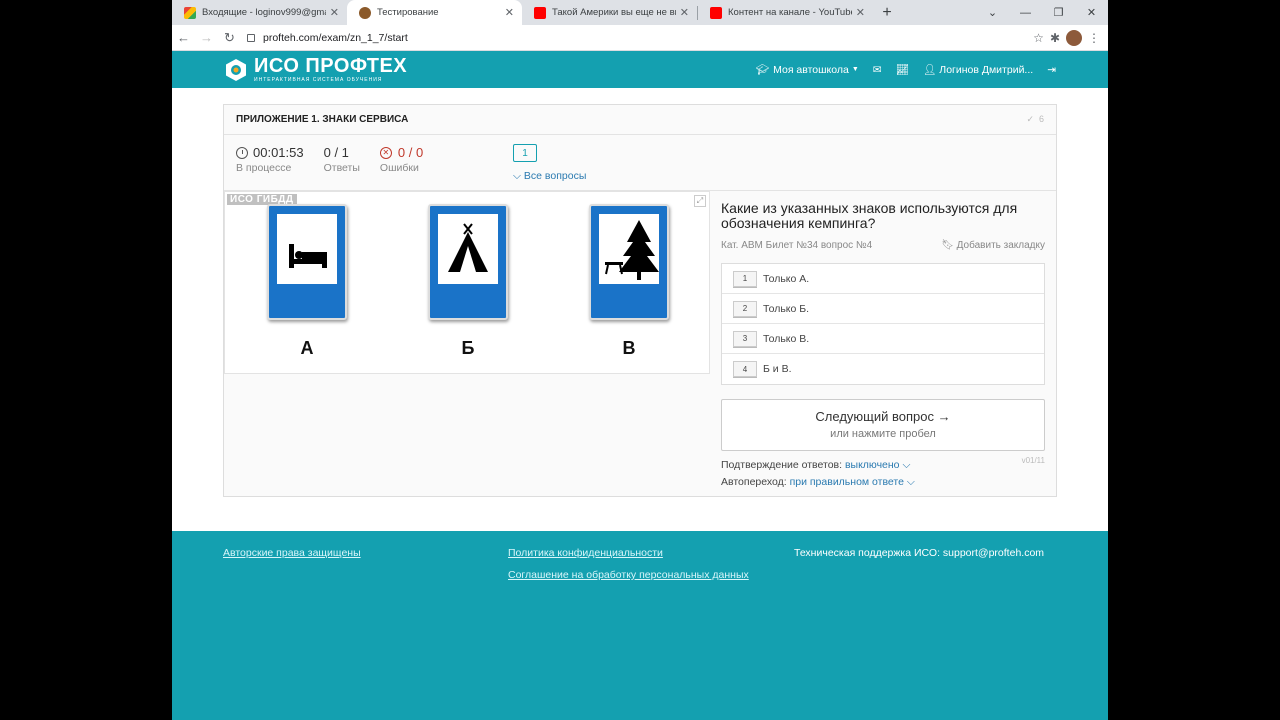 The image size is (1280, 720). I want to click on sign-letter: Б, so click(468, 348).